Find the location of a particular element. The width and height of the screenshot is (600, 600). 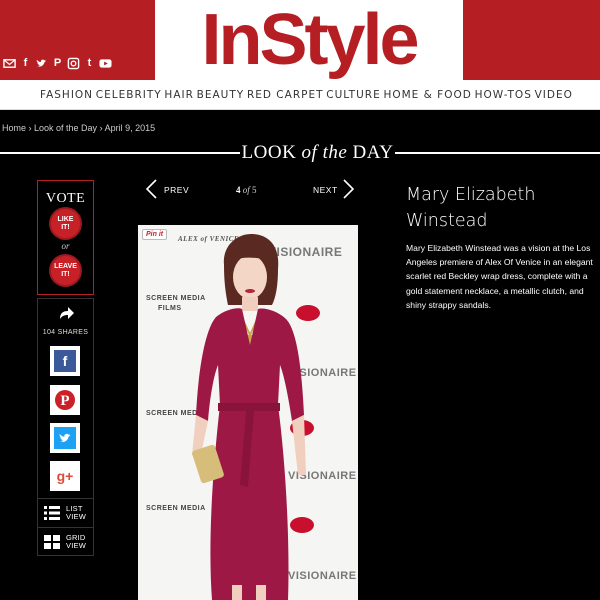

leave-label-line2: IT! is located at coordinates (65, 274).